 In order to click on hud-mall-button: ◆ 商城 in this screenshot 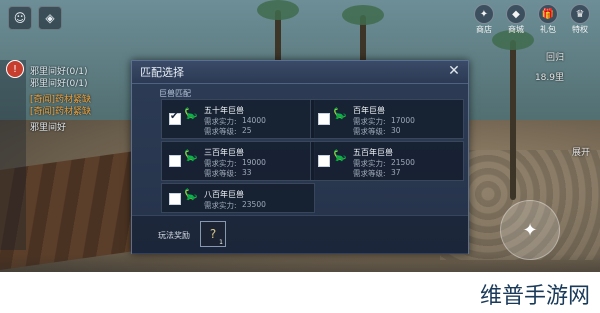, I will do `click(516, 19)`.